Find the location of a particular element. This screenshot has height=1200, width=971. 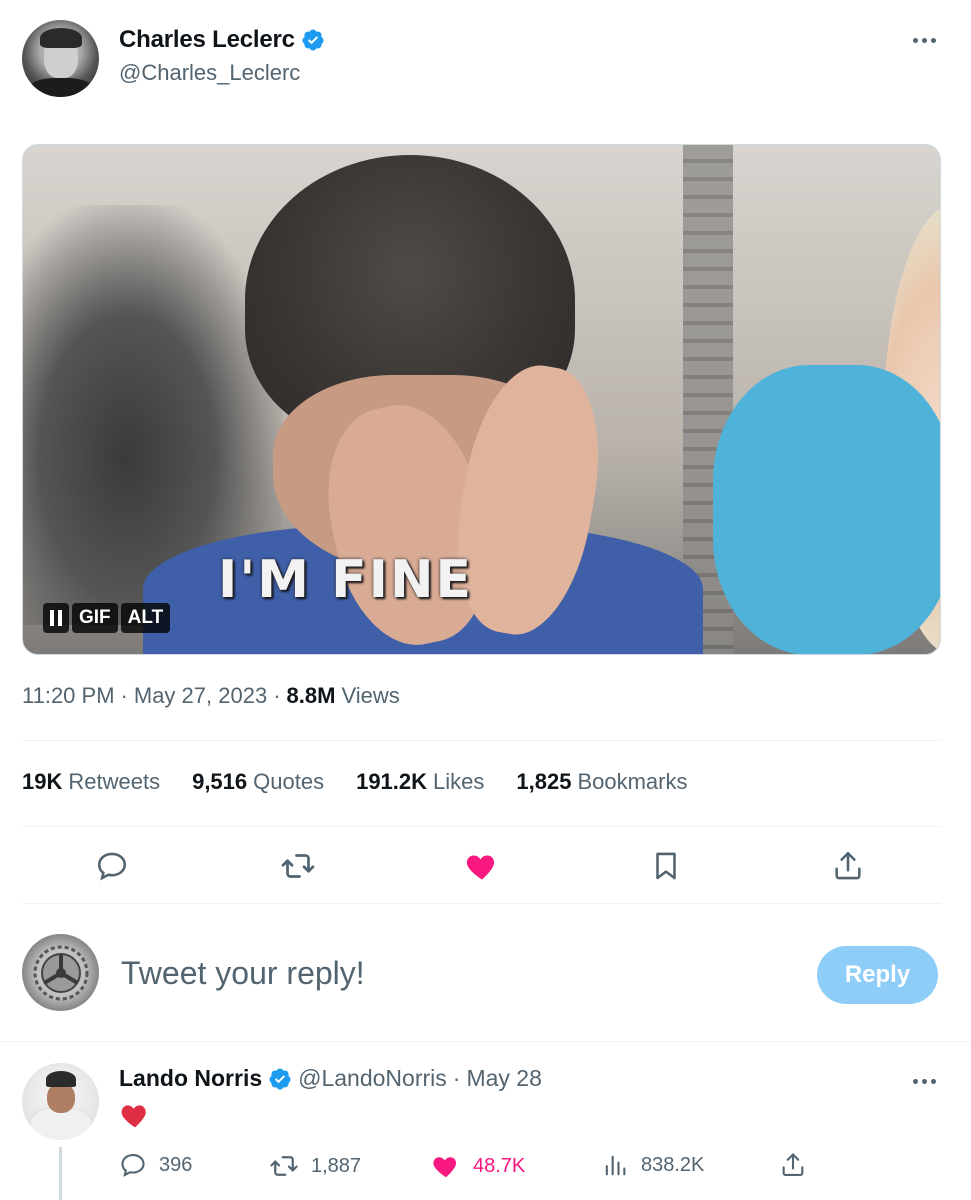

reply-share-button is located at coordinates (793, 1165).